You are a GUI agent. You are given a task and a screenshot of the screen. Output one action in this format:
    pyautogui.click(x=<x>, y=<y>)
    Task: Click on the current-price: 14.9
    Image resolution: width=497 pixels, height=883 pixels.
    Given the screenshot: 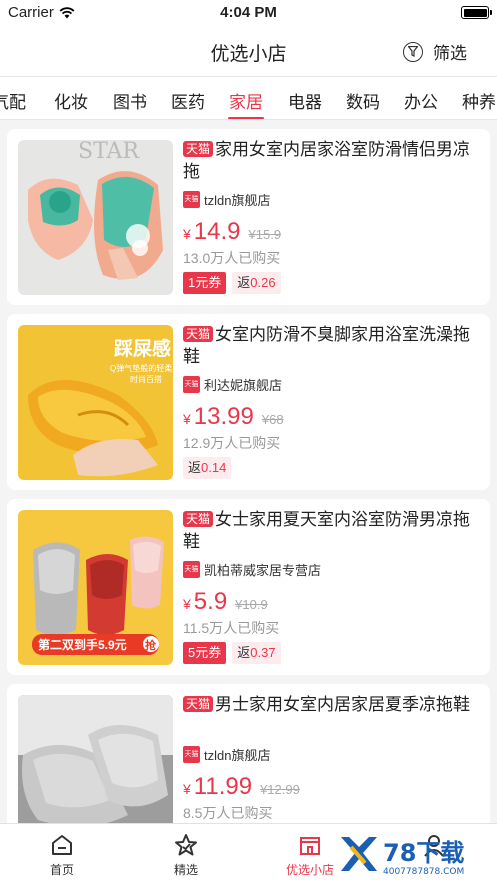 What is the action you would take?
    pyautogui.click(x=217, y=231)
    